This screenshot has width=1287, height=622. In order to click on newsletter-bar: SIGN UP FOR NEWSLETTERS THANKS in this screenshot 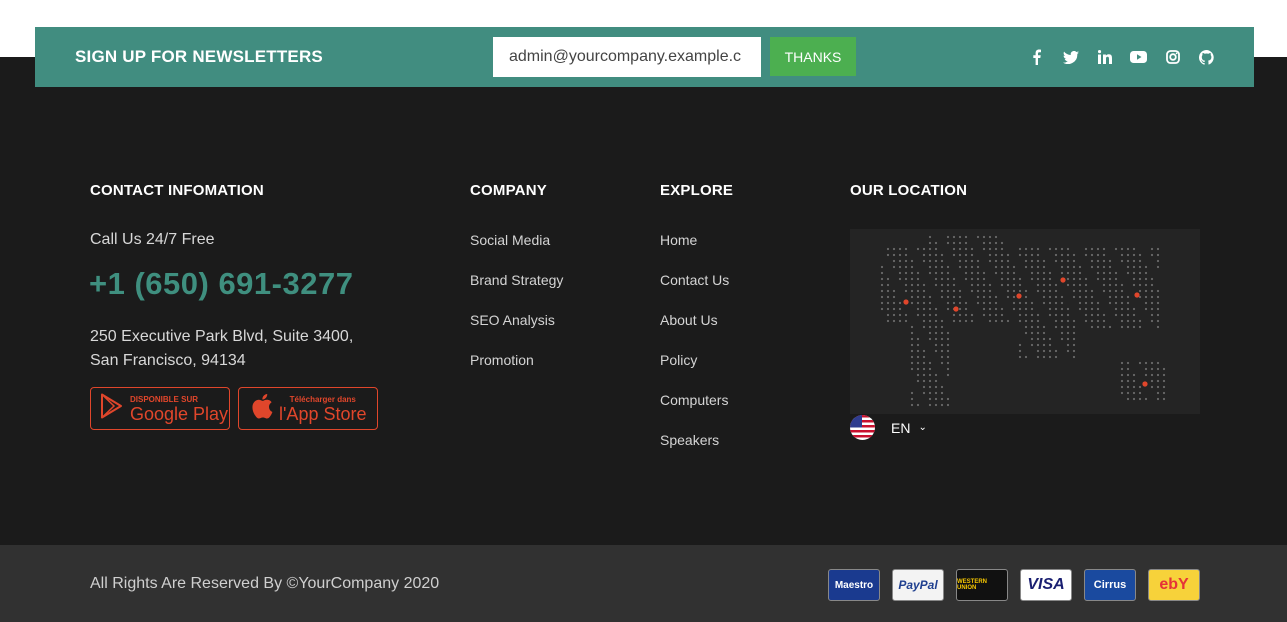, I will do `click(644, 57)`.